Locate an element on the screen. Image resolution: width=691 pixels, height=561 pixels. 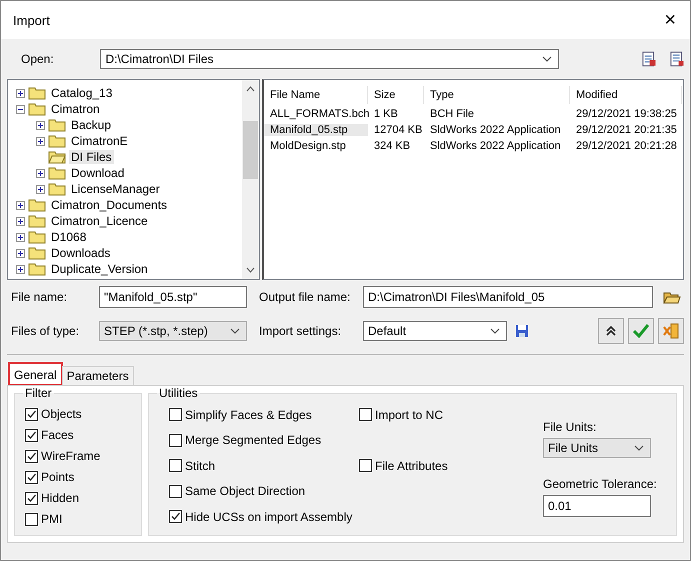
files-of-type-label: Files of type: is located at coordinates (45, 331).